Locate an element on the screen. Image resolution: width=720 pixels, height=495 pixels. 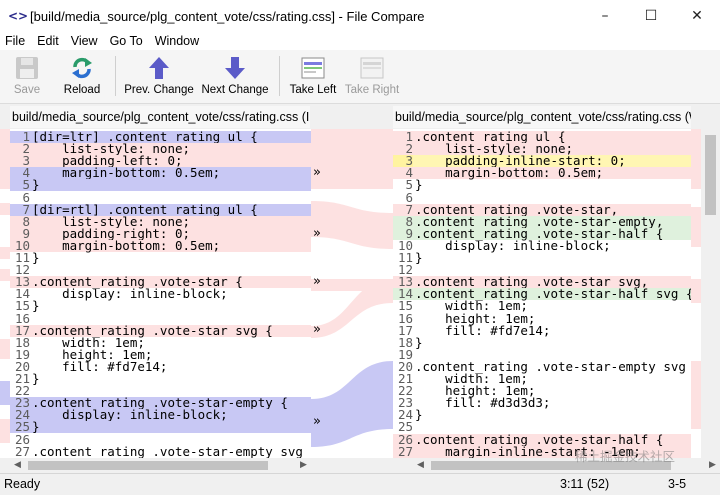
left-horizontal-scrollbar: ◀ ▶ is located at coordinates (160, 465).